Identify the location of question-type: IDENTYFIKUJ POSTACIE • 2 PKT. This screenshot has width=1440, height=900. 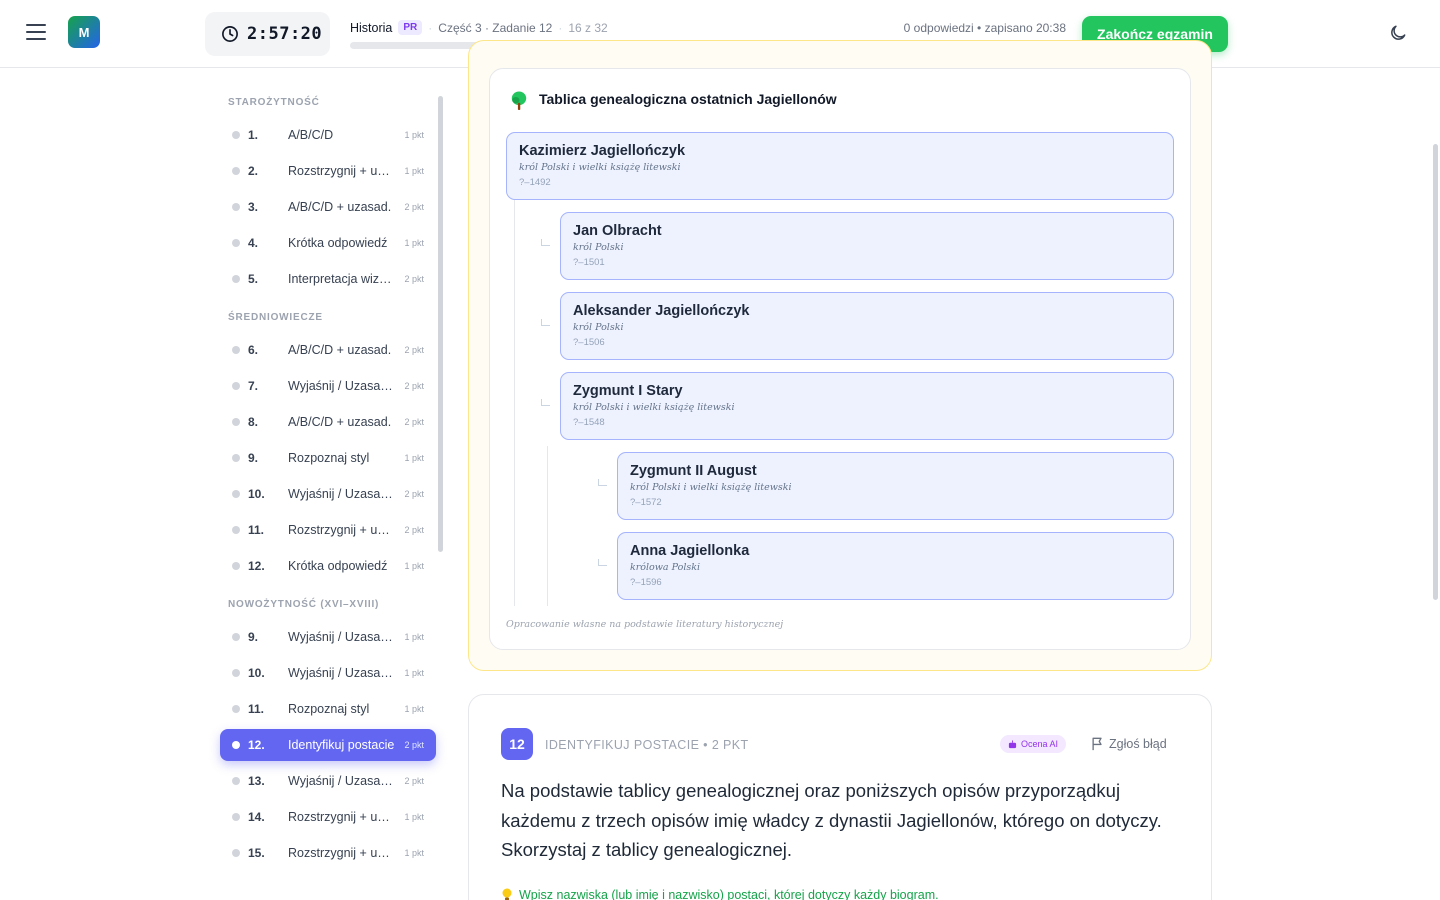
(647, 745).